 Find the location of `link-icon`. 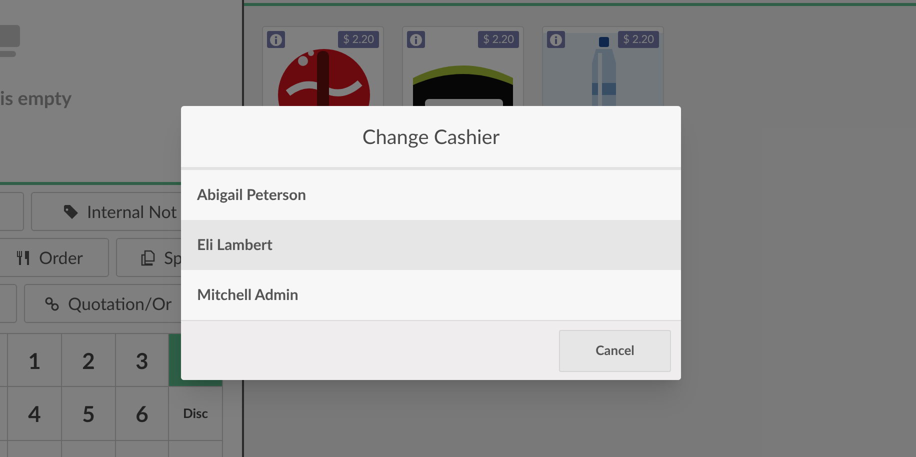

link-icon is located at coordinates (52, 304).